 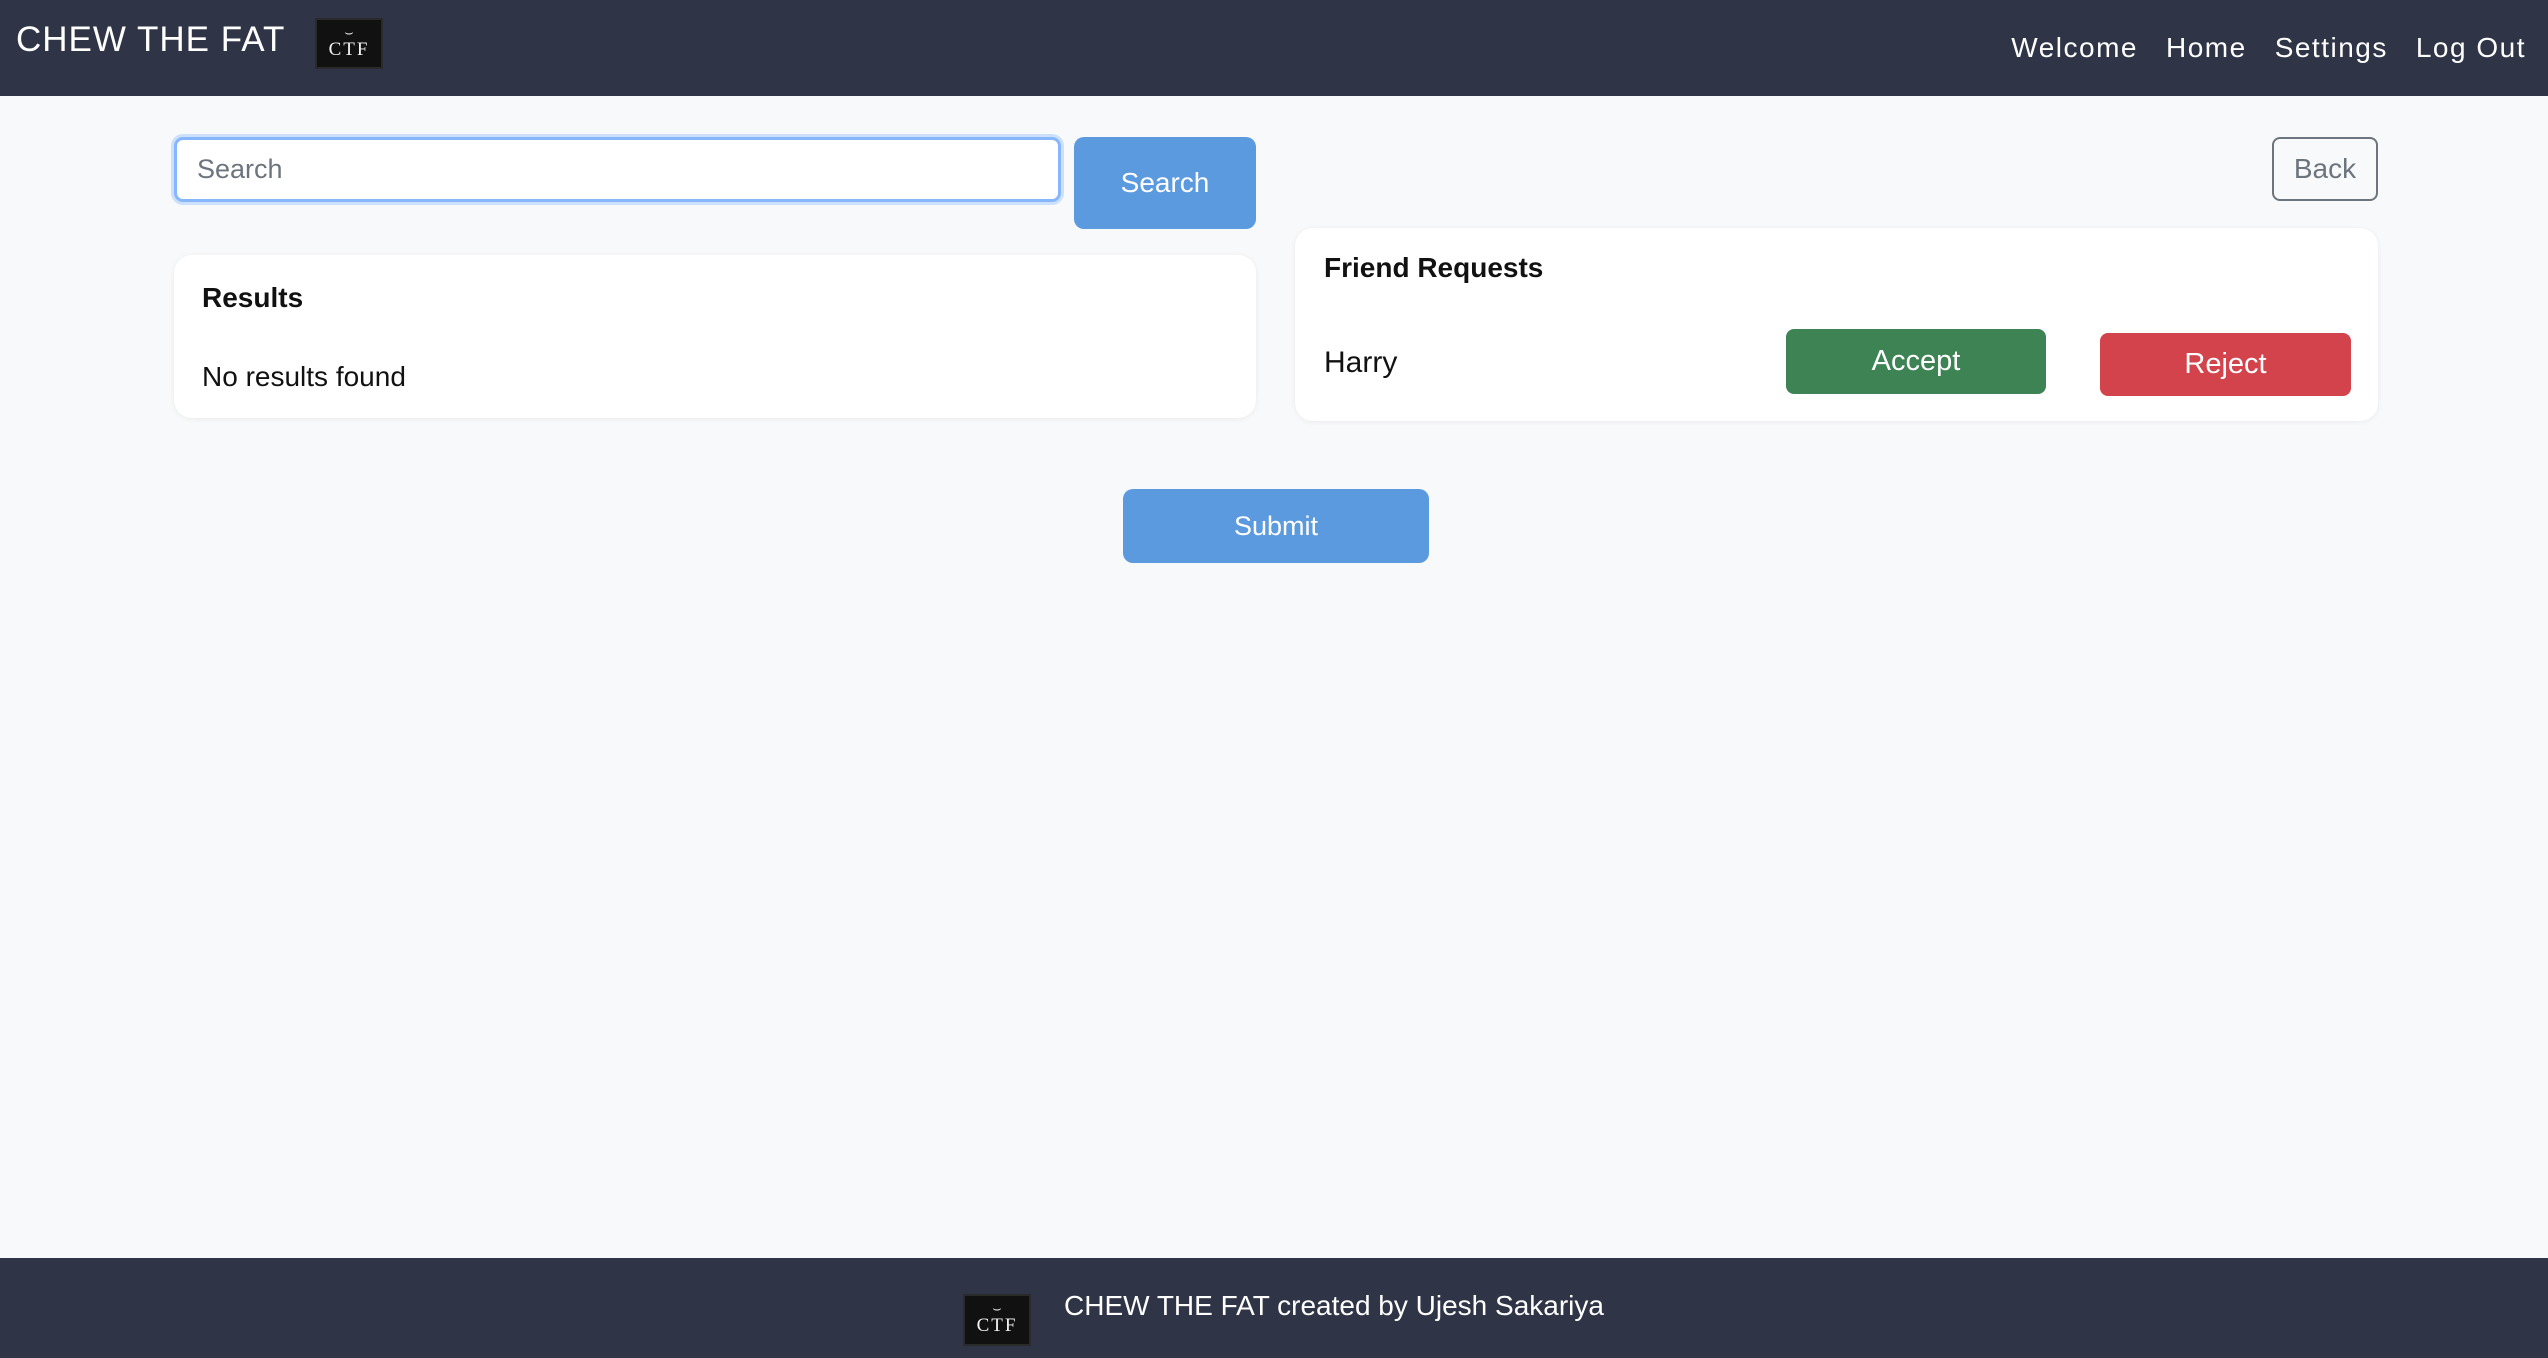 I want to click on logo-mark: ⌣, so click(x=349, y=33).